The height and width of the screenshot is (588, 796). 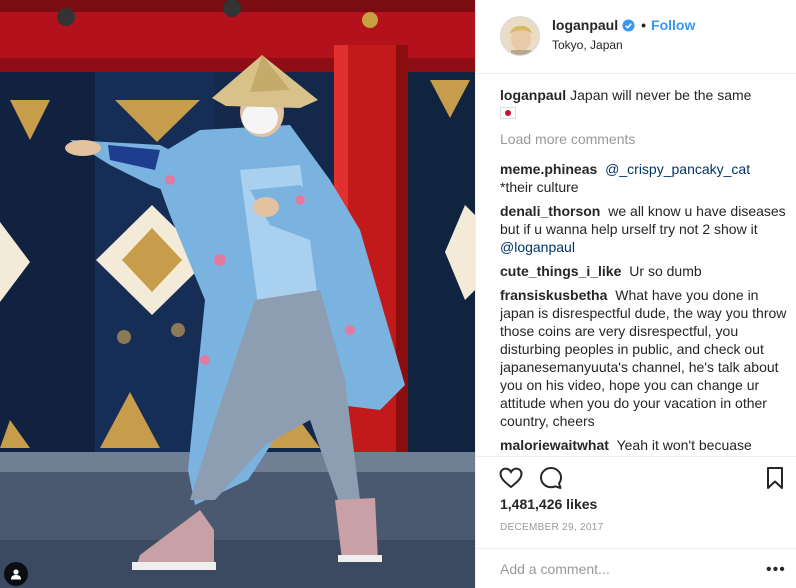 I want to click on action-bar, so click(x=636, y=476).